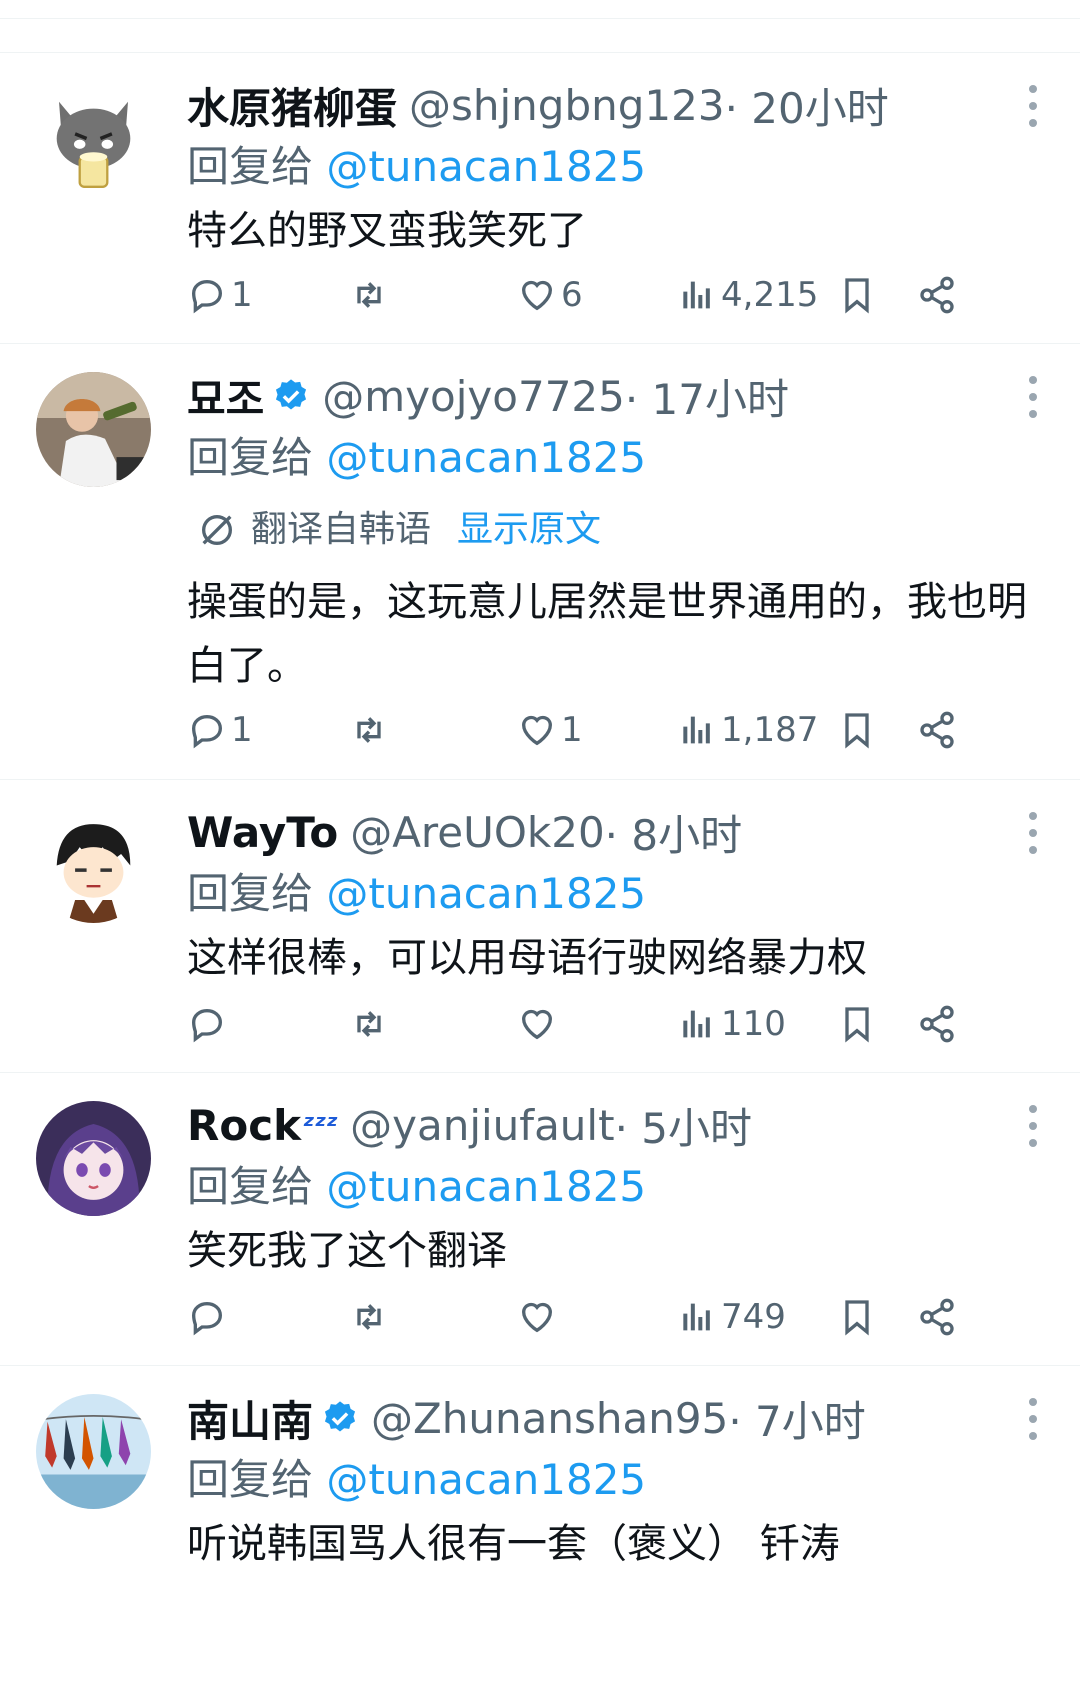 The image size is (1080, 1706). Describe the element at coordinates (244, 1125) in the screenshot. I see `display-name: Rock` at that location.